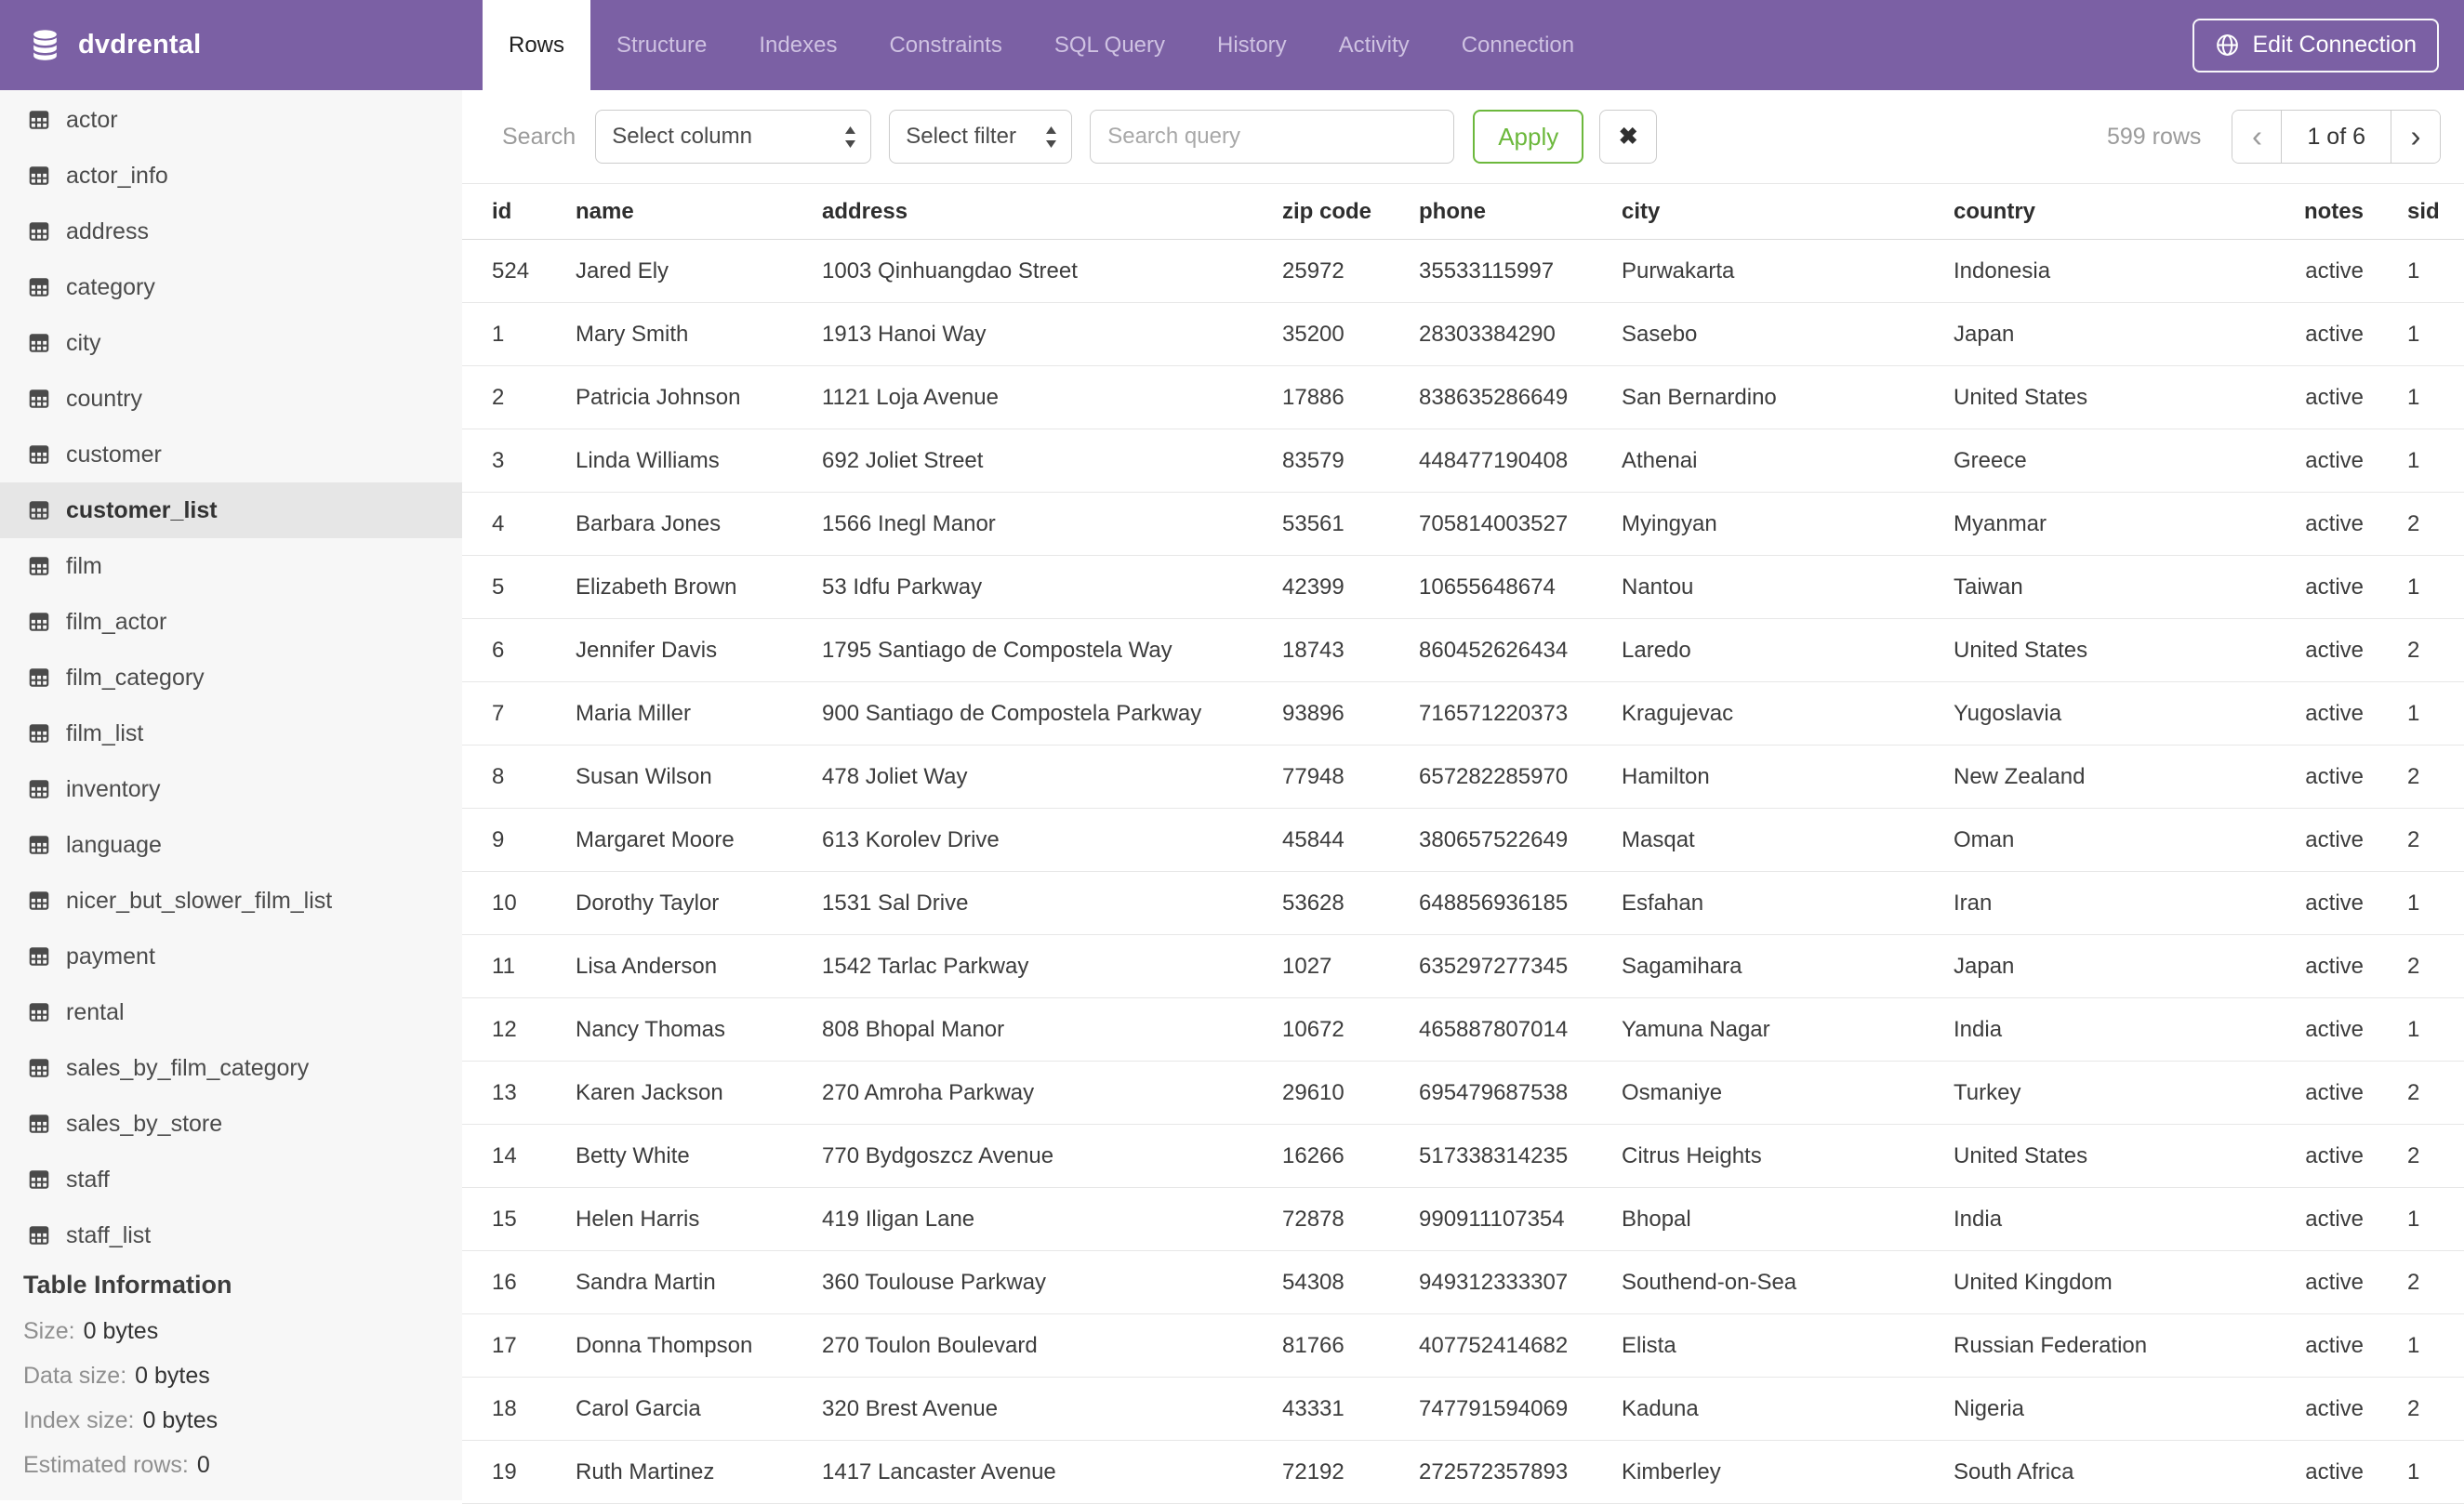  Describe the element at coordinates (534, 212) in the screenshot. I see `column-header-id: id` at that location.